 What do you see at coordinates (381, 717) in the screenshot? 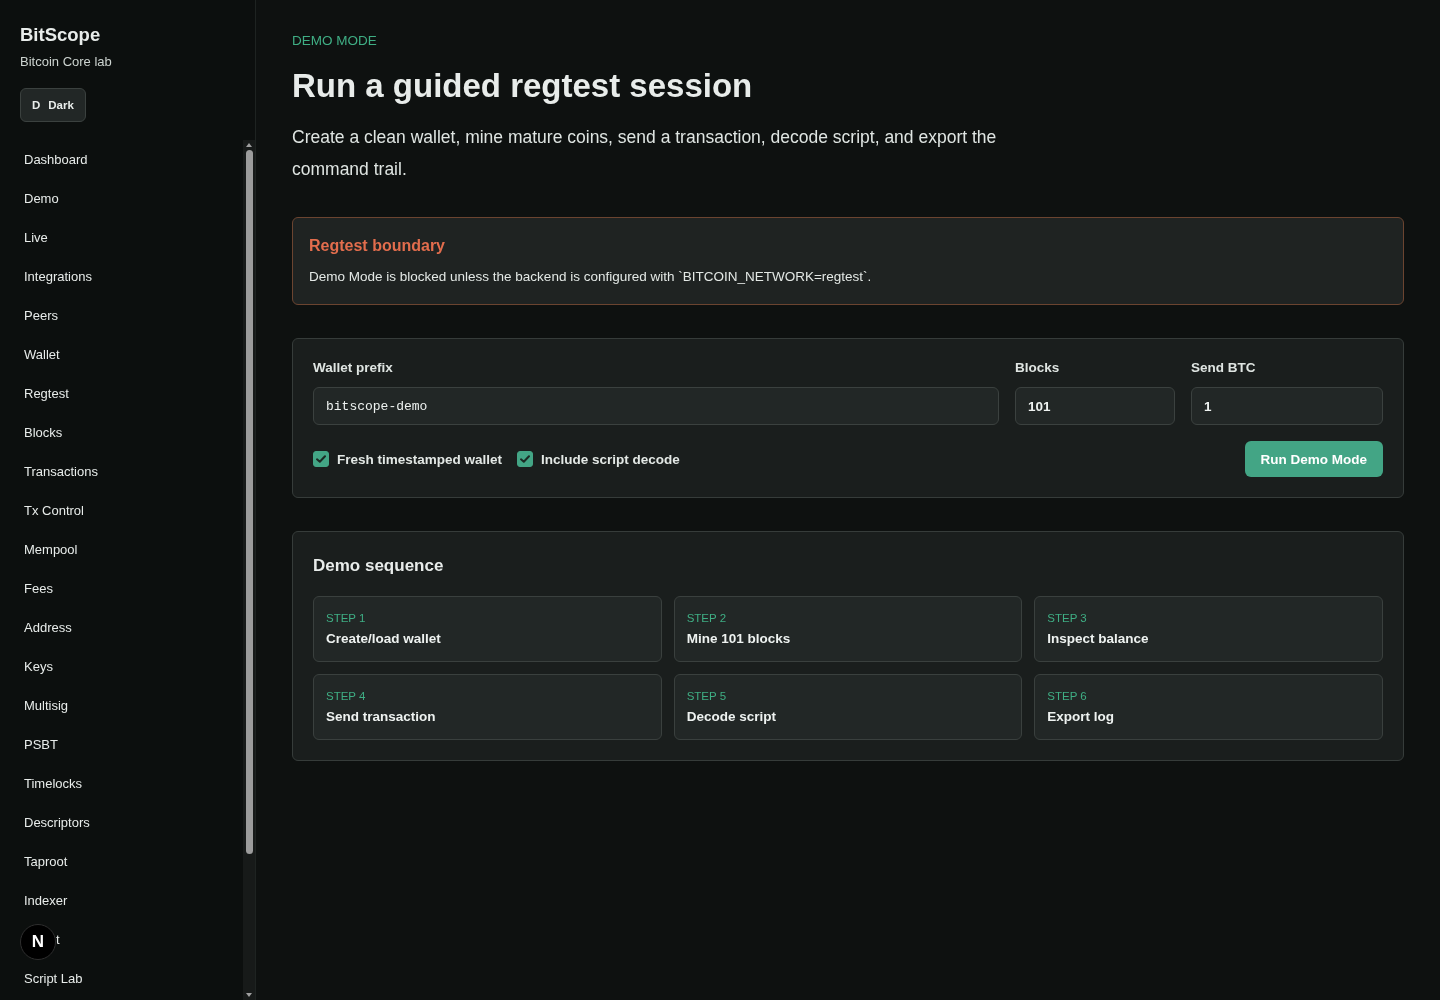
I see `step-title: Send transaction` at bounding box center [381, 717].